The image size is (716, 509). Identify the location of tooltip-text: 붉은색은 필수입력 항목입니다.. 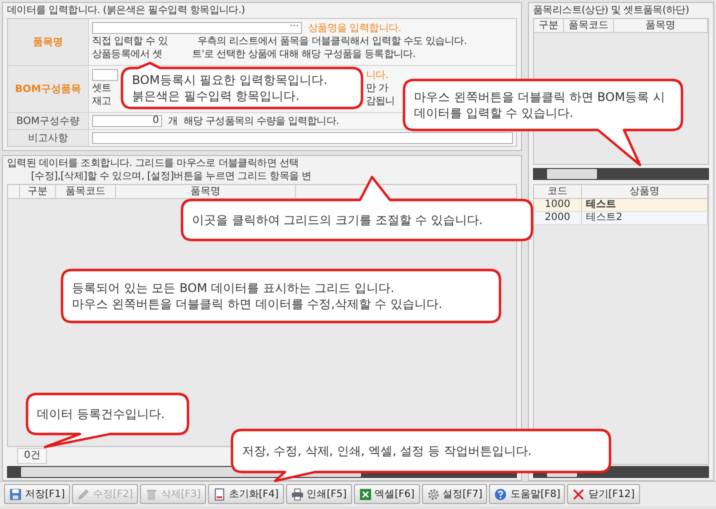
(216, 96).